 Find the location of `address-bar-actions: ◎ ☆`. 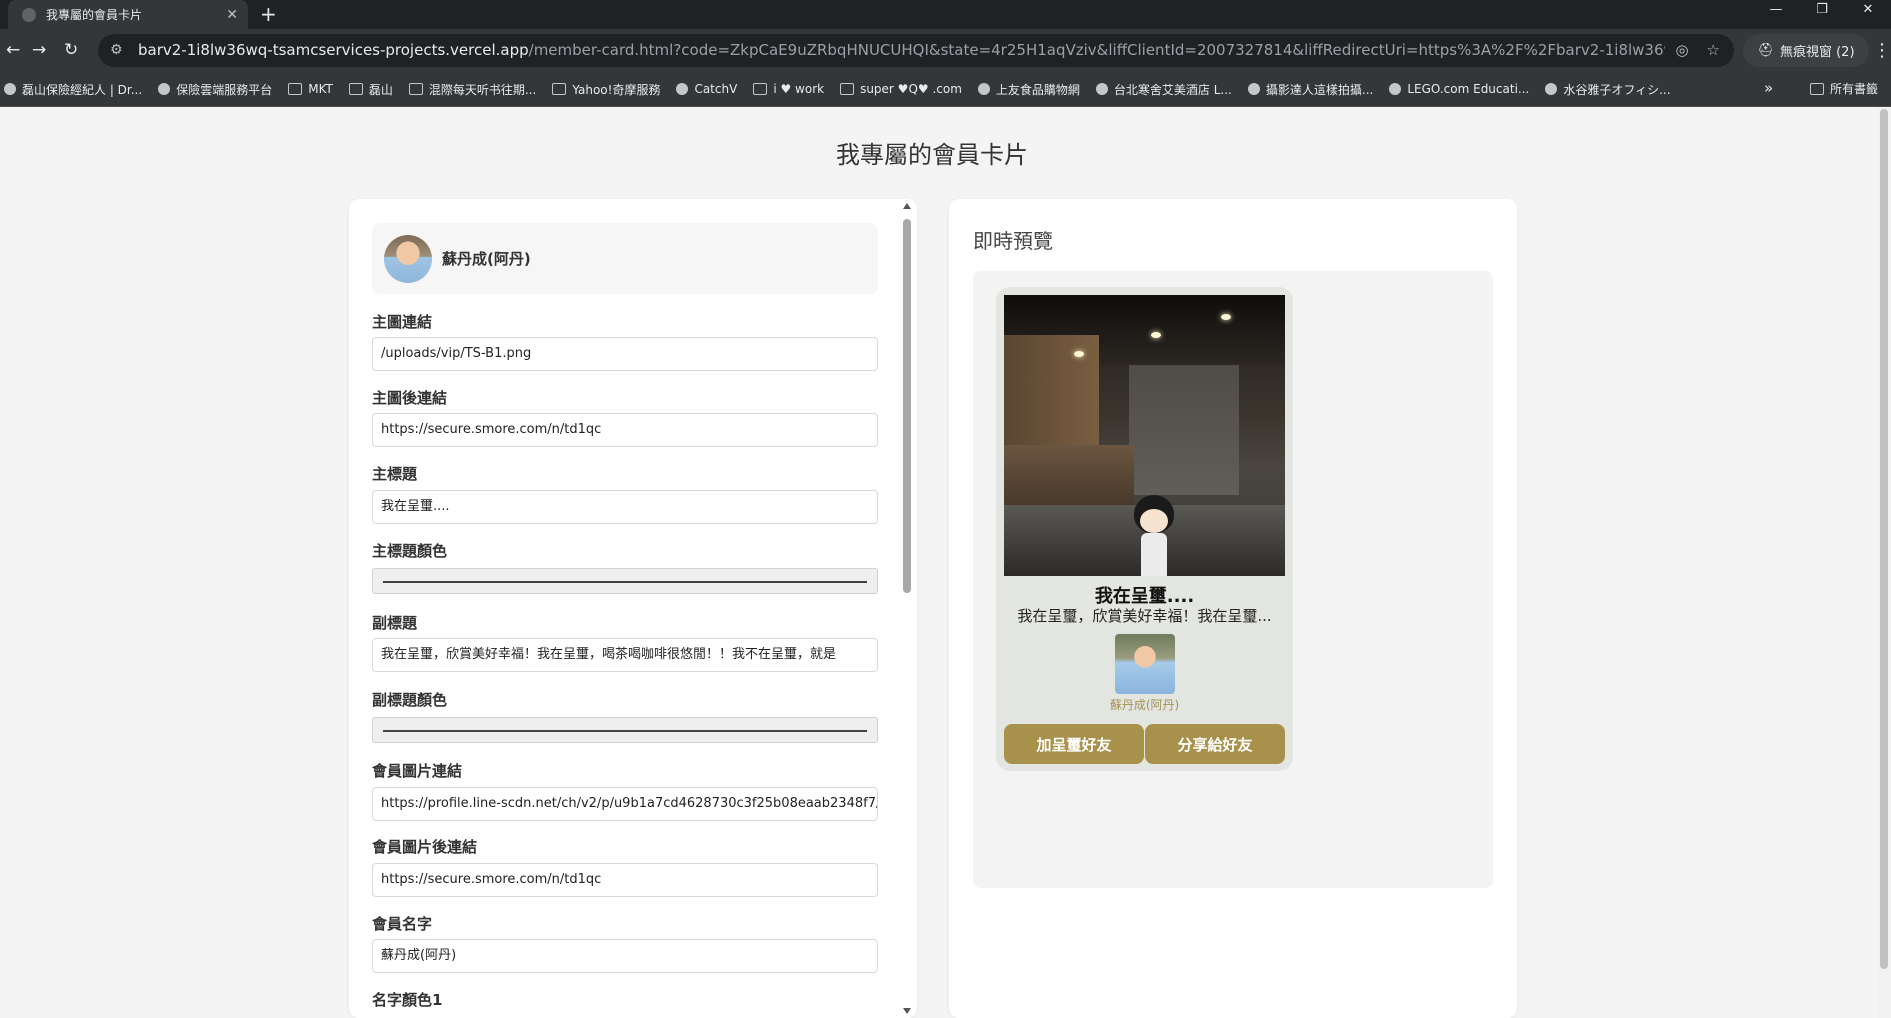

address-bar-actions: ◎ ☆ is located at coordinates (1699, 50).